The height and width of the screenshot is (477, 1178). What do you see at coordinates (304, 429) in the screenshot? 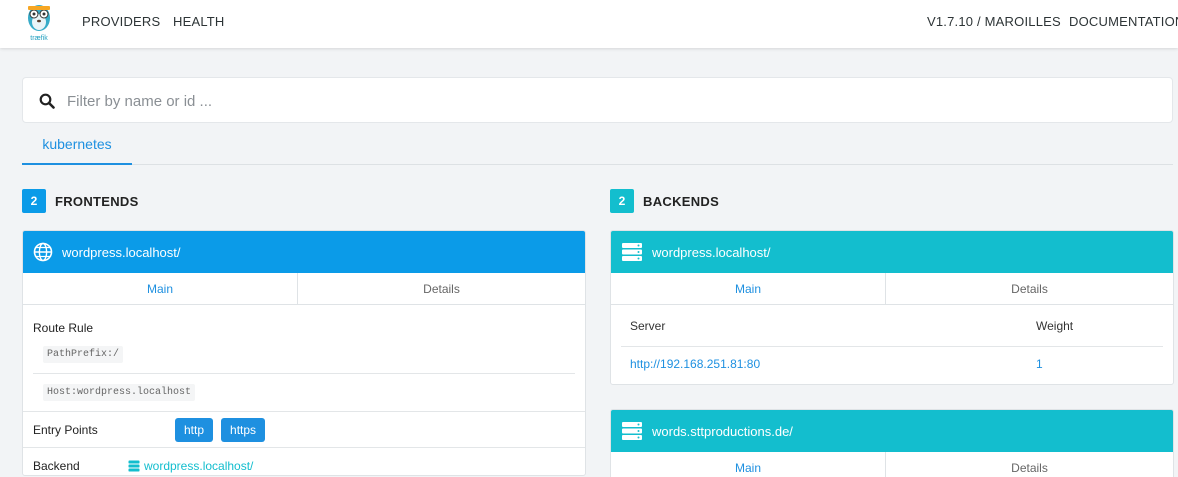
I see `entry-points-row: Entry Points http https` at bounding box center [304, 429].